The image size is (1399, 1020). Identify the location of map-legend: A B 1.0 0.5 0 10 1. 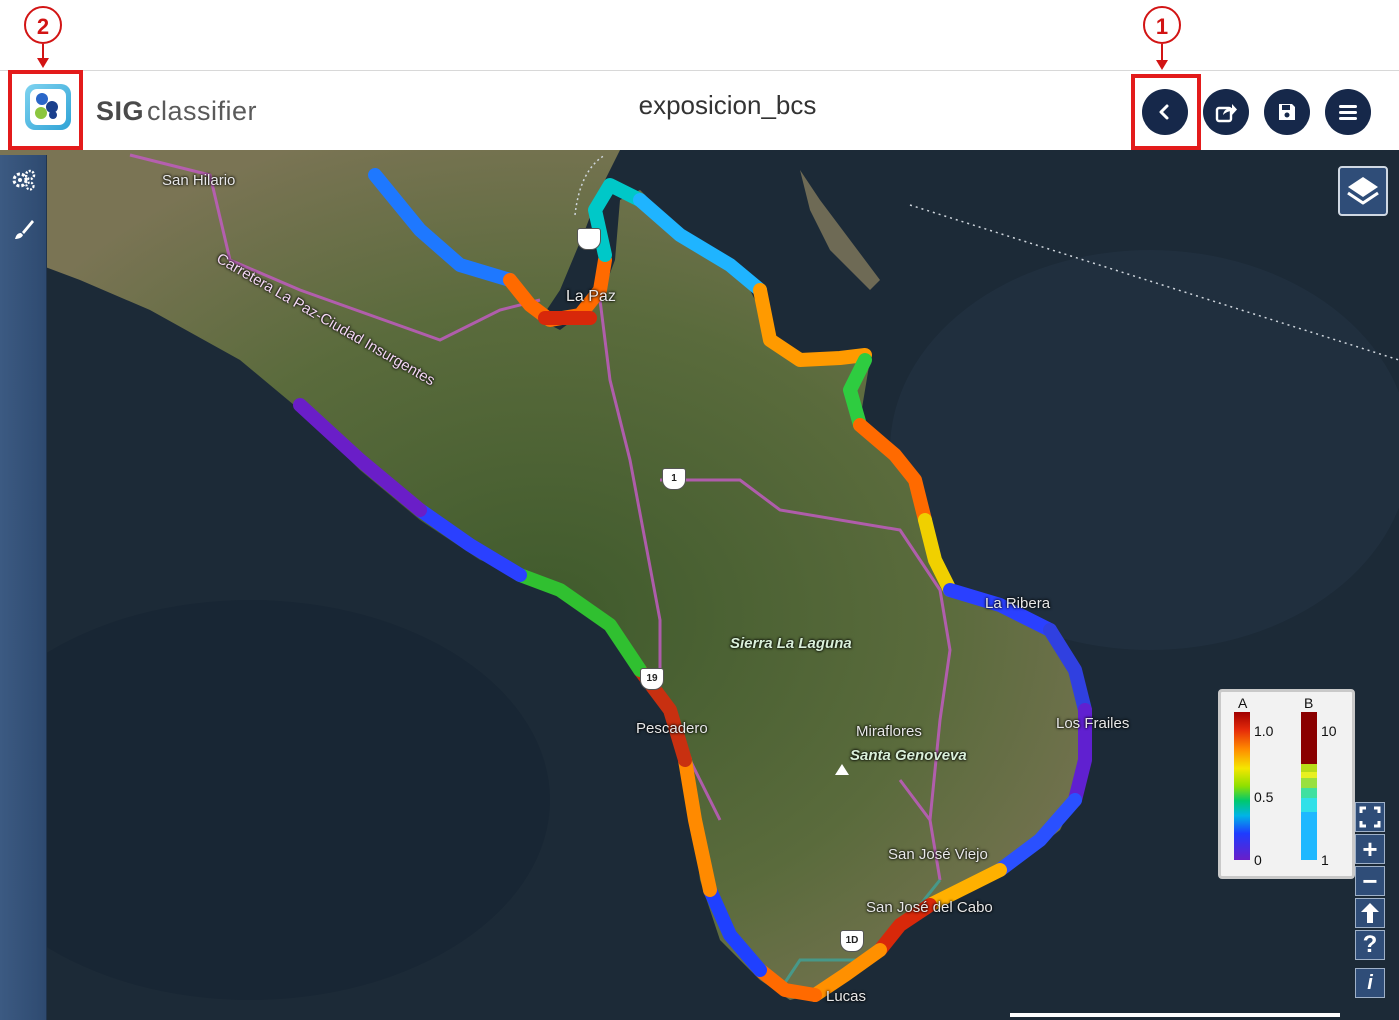
(1286, 784).